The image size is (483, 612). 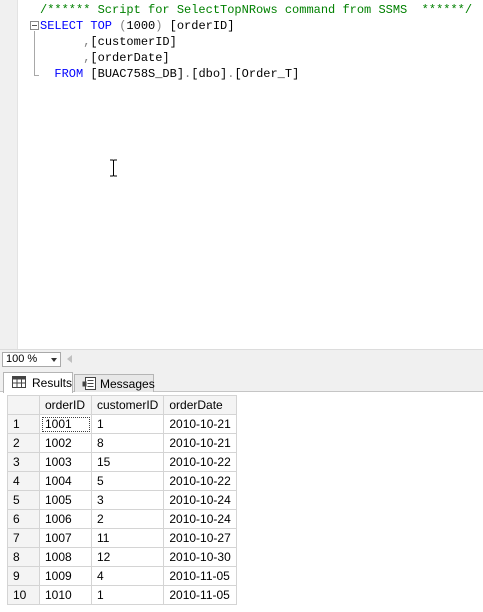 I want to click on grid-cell: 1002, so click(x=65, y=443).